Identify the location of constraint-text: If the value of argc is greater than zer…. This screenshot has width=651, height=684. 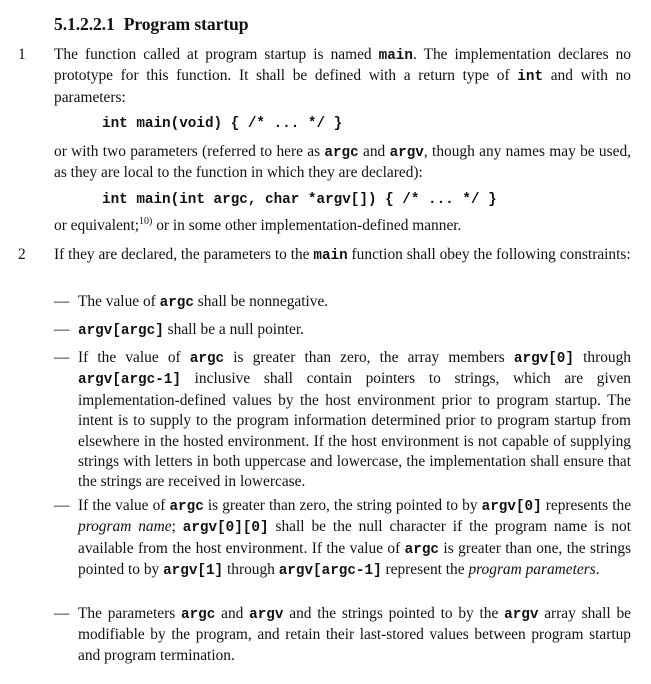
(354, 539).